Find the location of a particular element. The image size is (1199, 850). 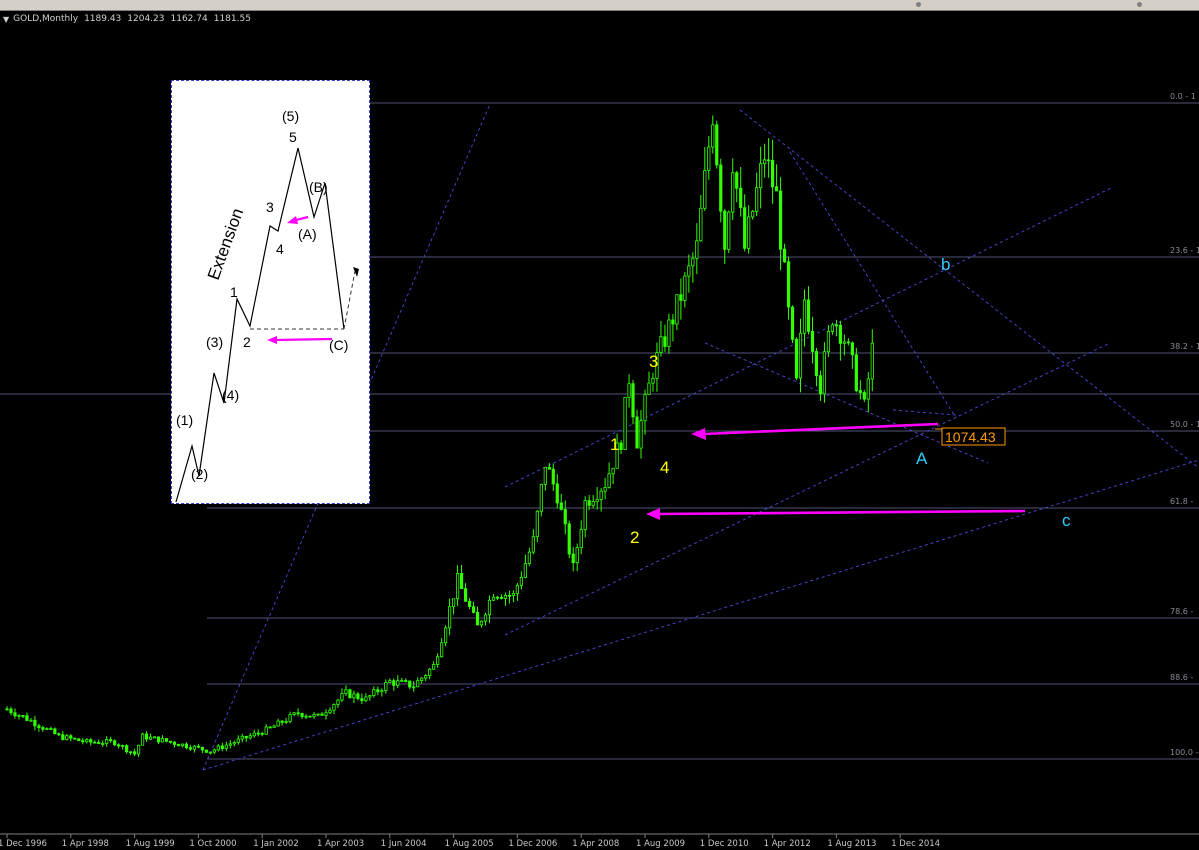

label-w5: (5) is located at coordinates (290, 116).